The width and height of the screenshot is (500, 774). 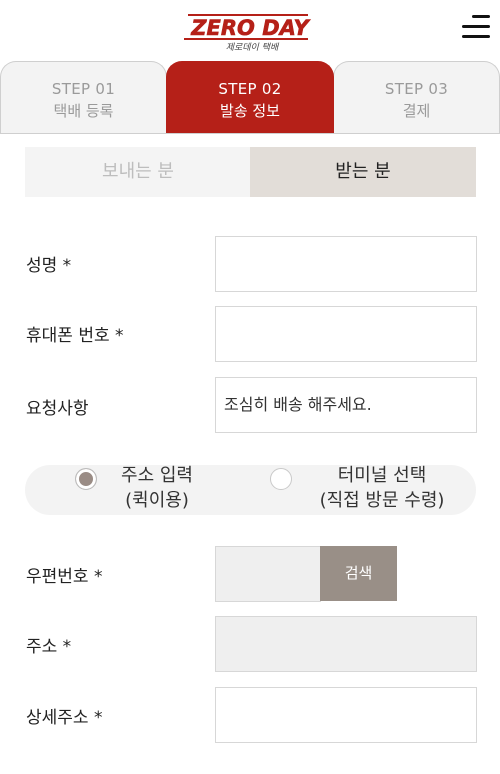 I want to click on detail-address-label: 상세주소 *, so click(x=64, y=718).